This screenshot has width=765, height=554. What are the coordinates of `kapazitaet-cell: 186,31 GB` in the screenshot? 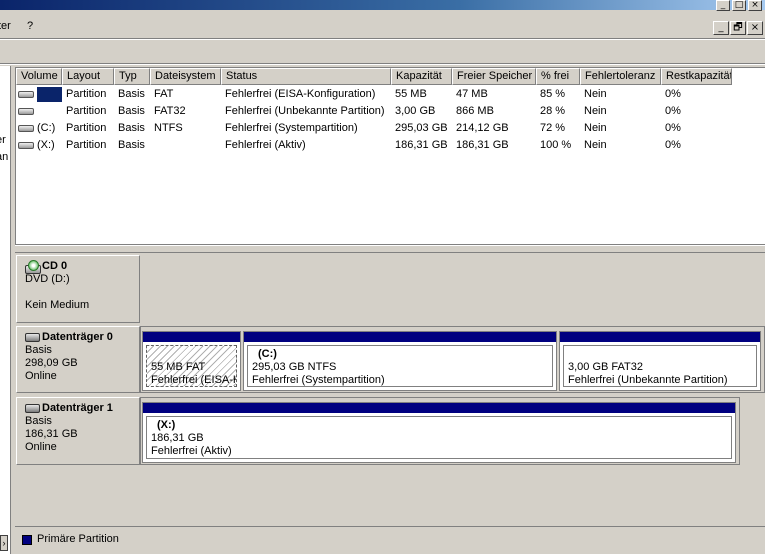 It's located at (421, 145).